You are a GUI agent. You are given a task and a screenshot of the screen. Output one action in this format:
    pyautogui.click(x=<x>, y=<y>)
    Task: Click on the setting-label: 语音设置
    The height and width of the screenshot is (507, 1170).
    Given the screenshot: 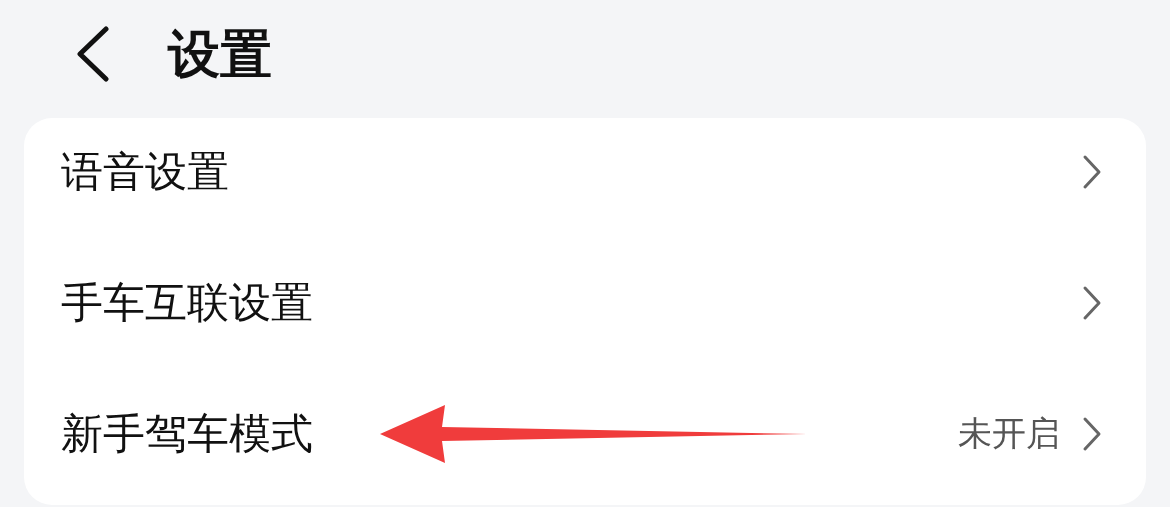 What is the action you would take?
    pyautogui.click(x=145, y=172)
    